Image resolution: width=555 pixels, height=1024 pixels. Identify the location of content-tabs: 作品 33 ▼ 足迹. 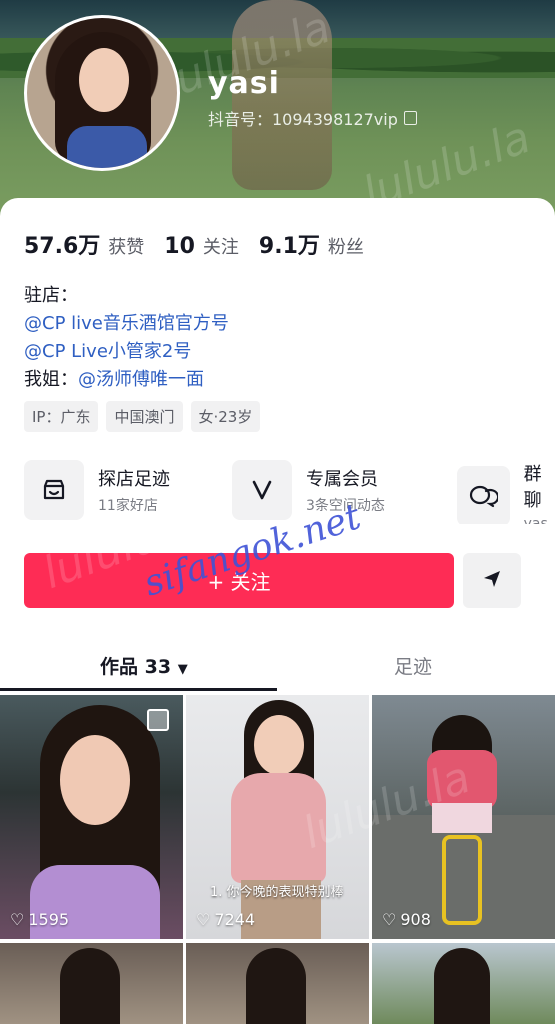
(277, 666).